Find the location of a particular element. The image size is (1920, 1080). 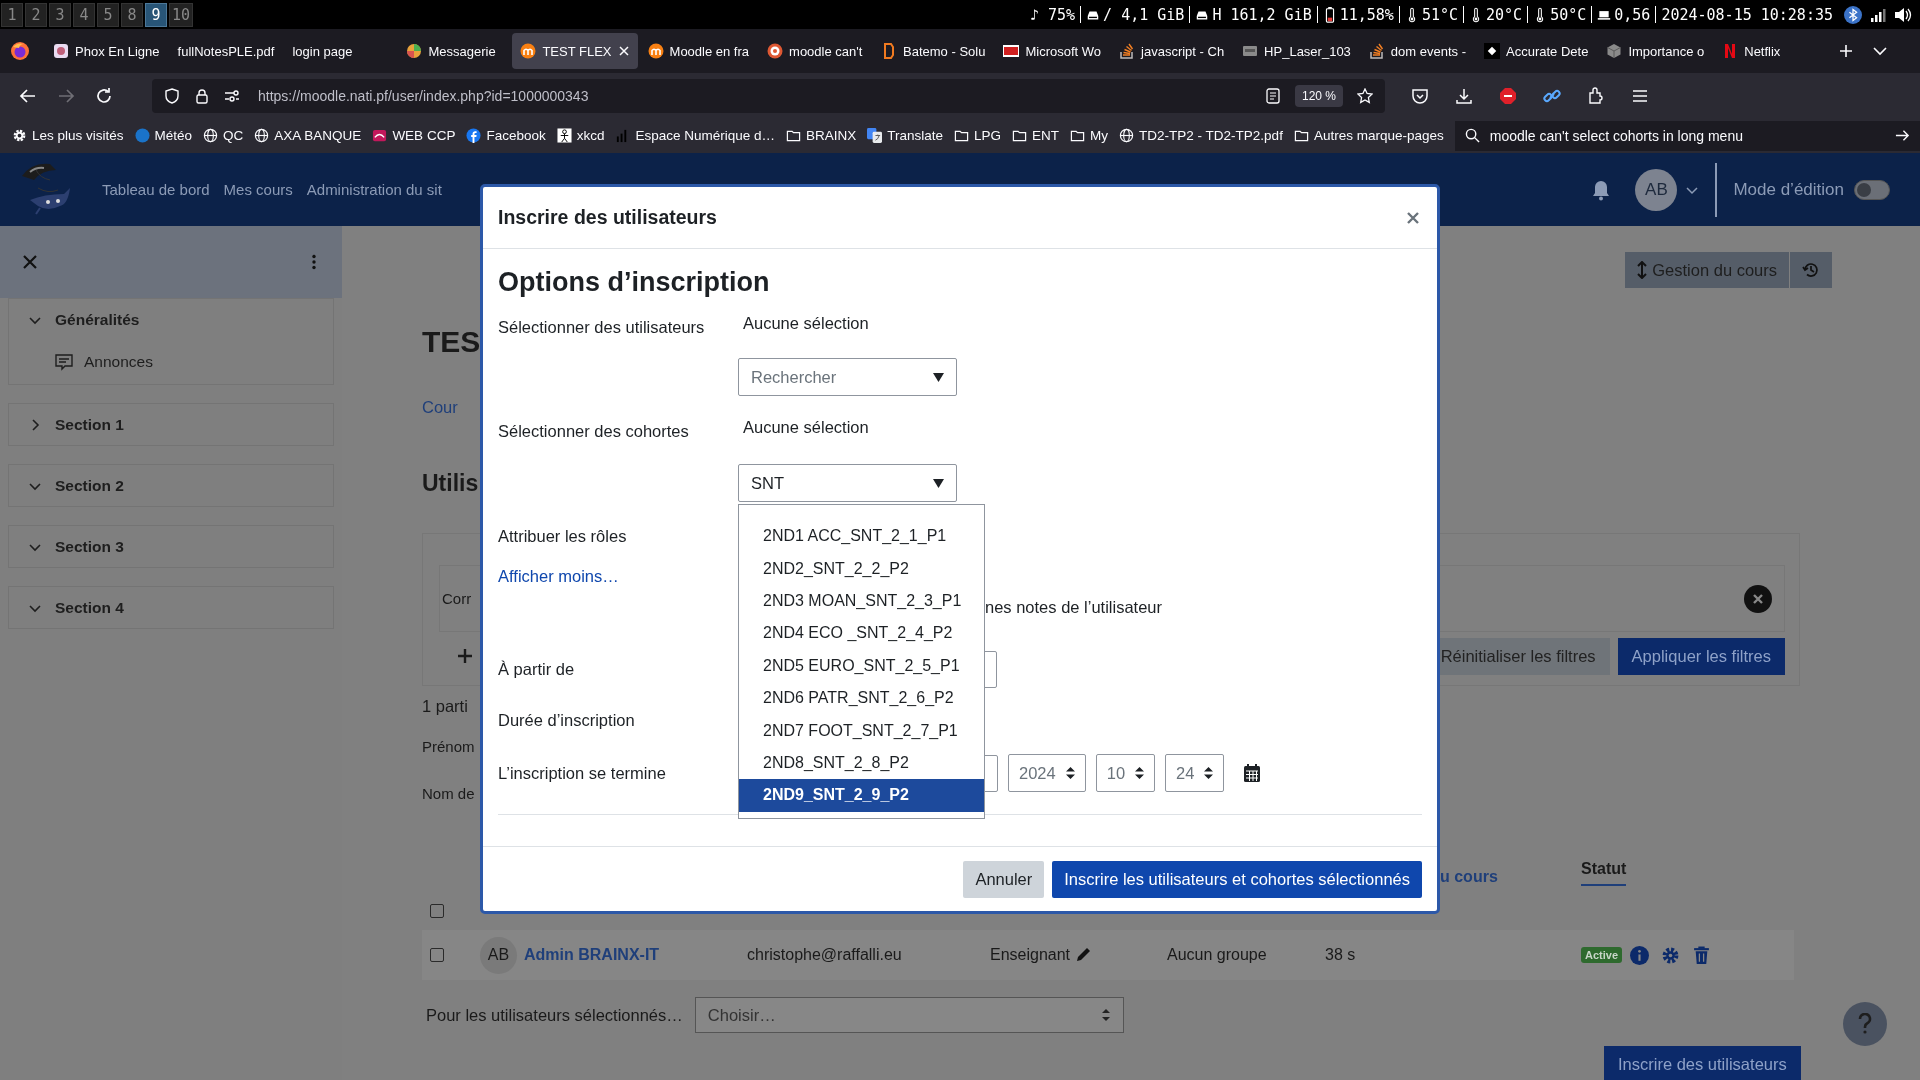

workspace-button: 4 is located at coordinates (84, 14).